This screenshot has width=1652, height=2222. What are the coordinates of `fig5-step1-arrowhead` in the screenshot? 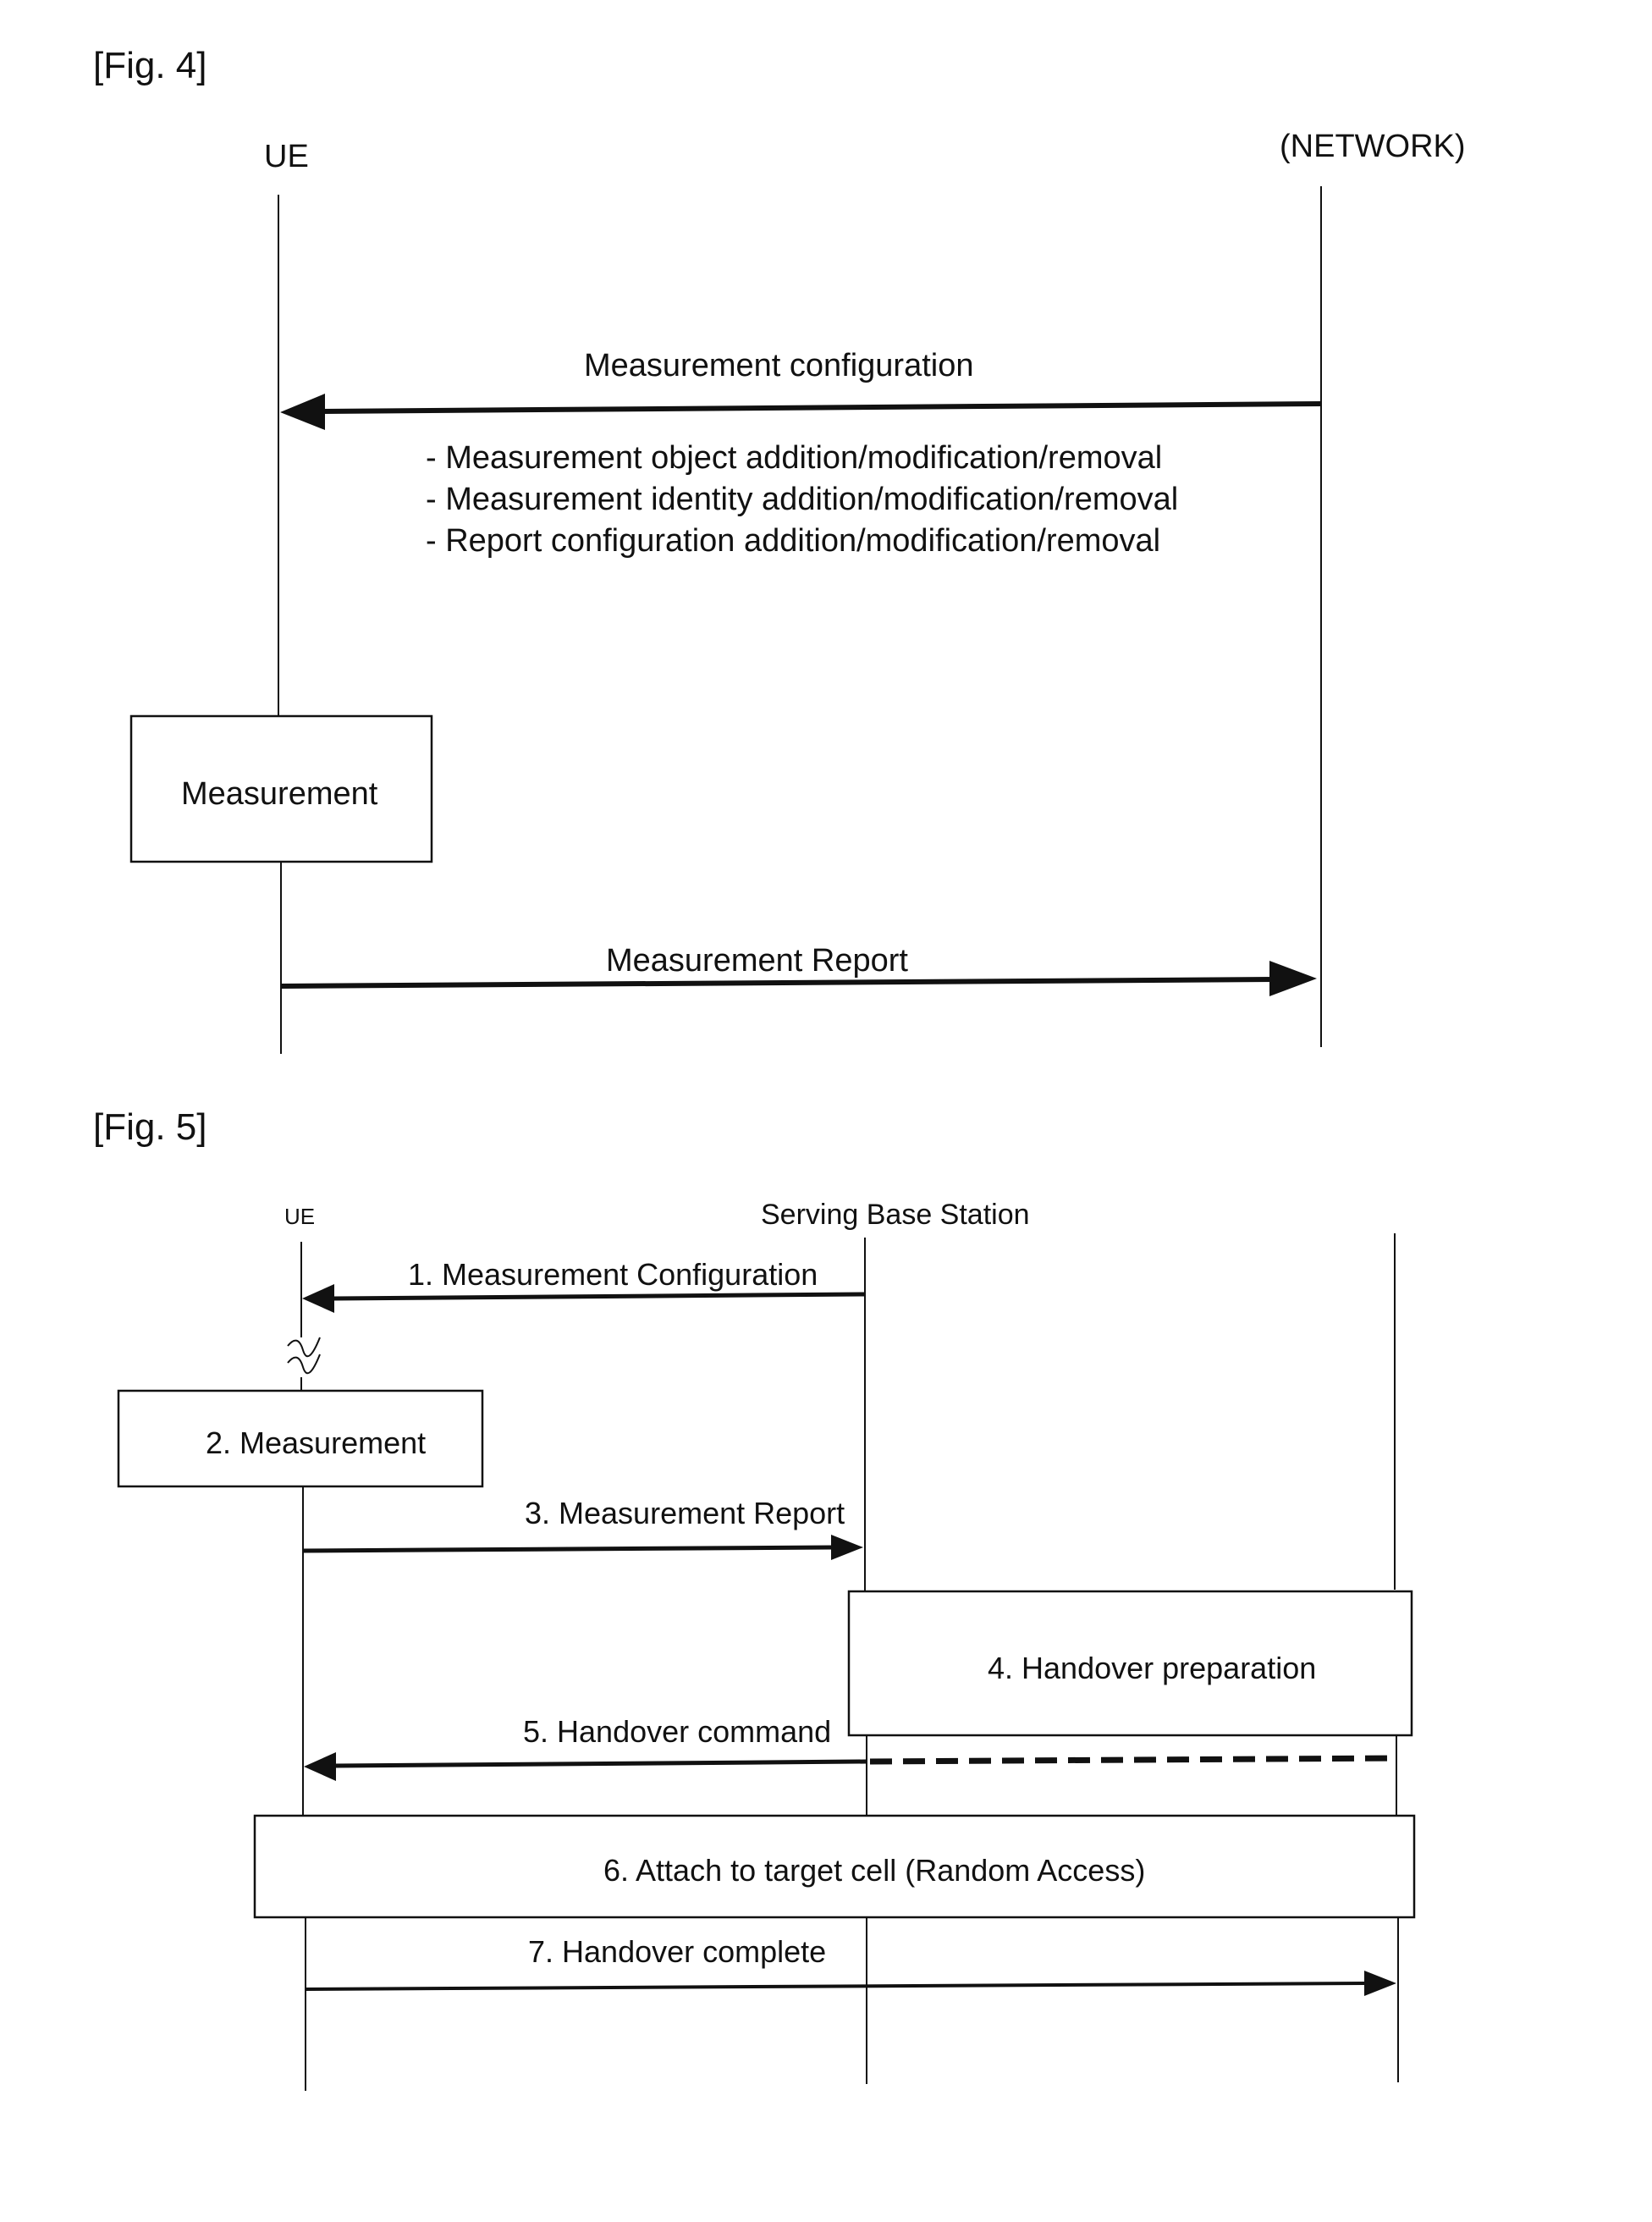 It's located at (318, 1299).